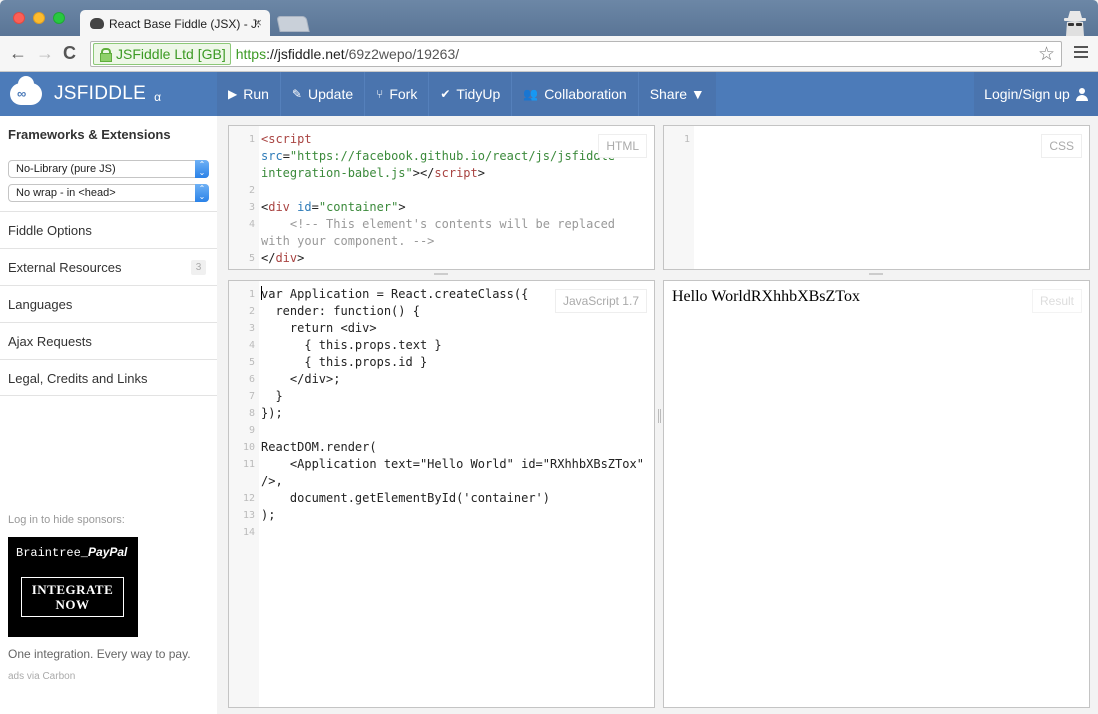 This screenshot has height=714, width=1098. Describe the element at coordinates (305, 54) in the screenshot. I see `url-host: ://jsfiddle.net` at that location.